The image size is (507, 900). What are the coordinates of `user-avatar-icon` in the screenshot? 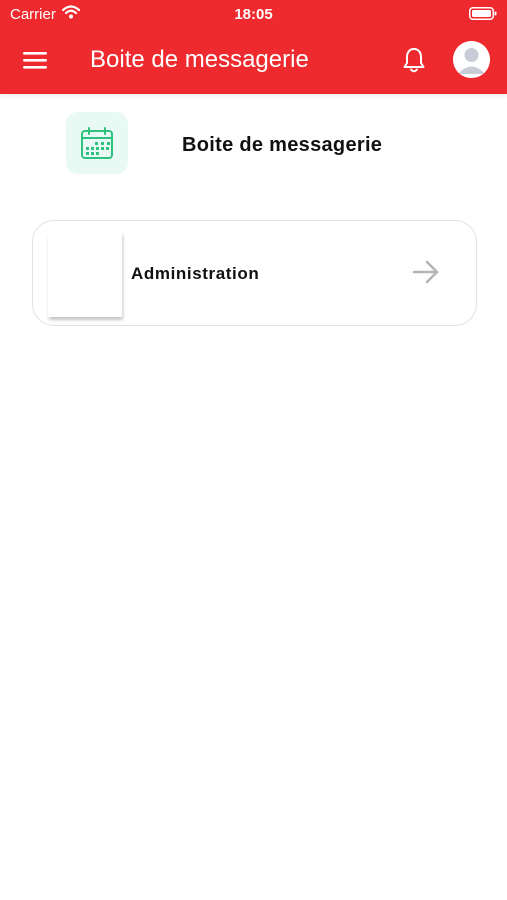 It's located at (471, 59).